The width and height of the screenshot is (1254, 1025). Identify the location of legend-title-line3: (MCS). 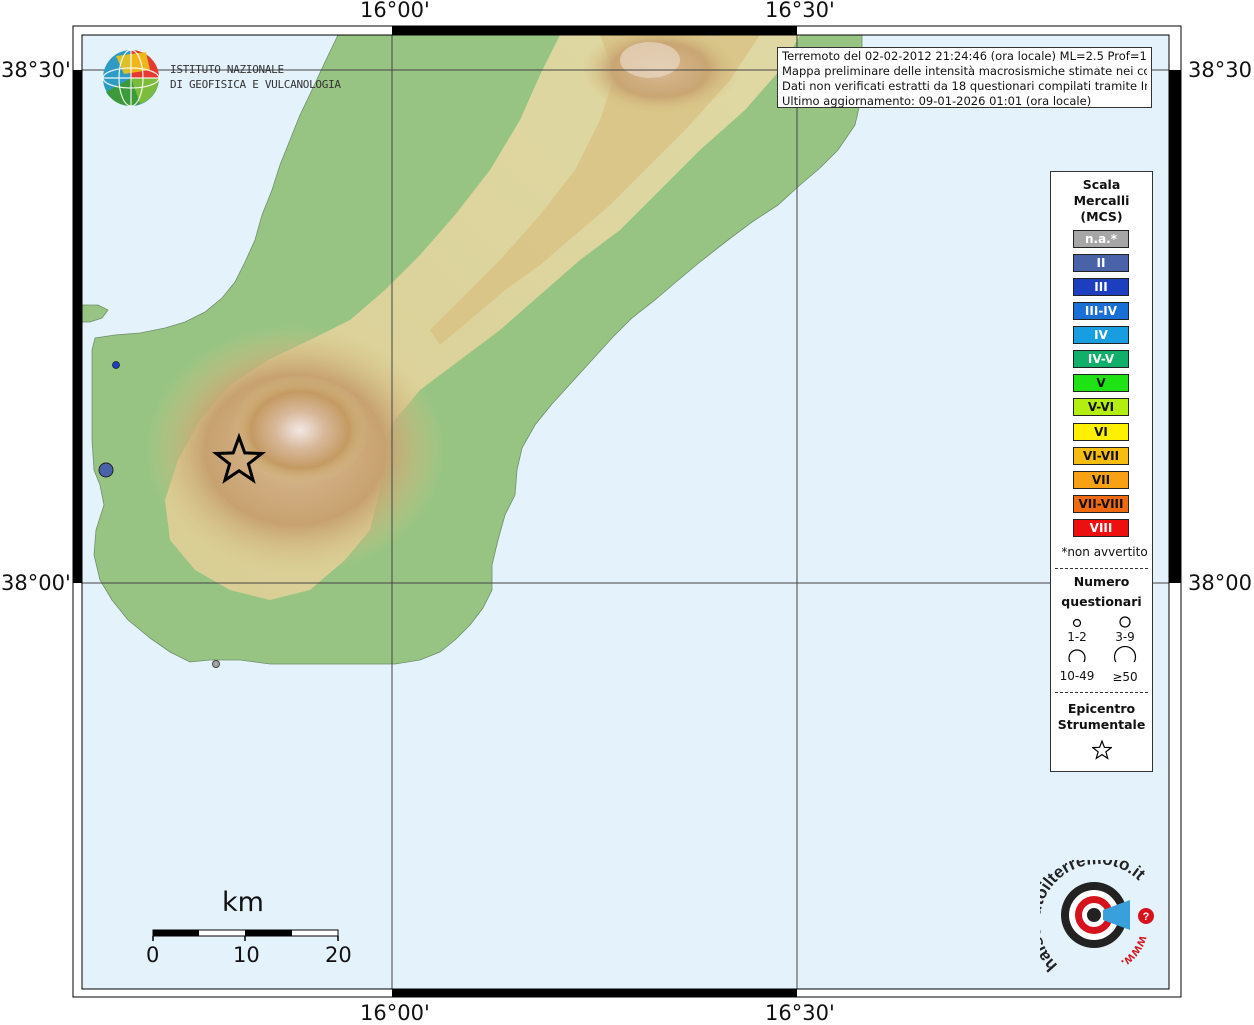
(1101, 216).